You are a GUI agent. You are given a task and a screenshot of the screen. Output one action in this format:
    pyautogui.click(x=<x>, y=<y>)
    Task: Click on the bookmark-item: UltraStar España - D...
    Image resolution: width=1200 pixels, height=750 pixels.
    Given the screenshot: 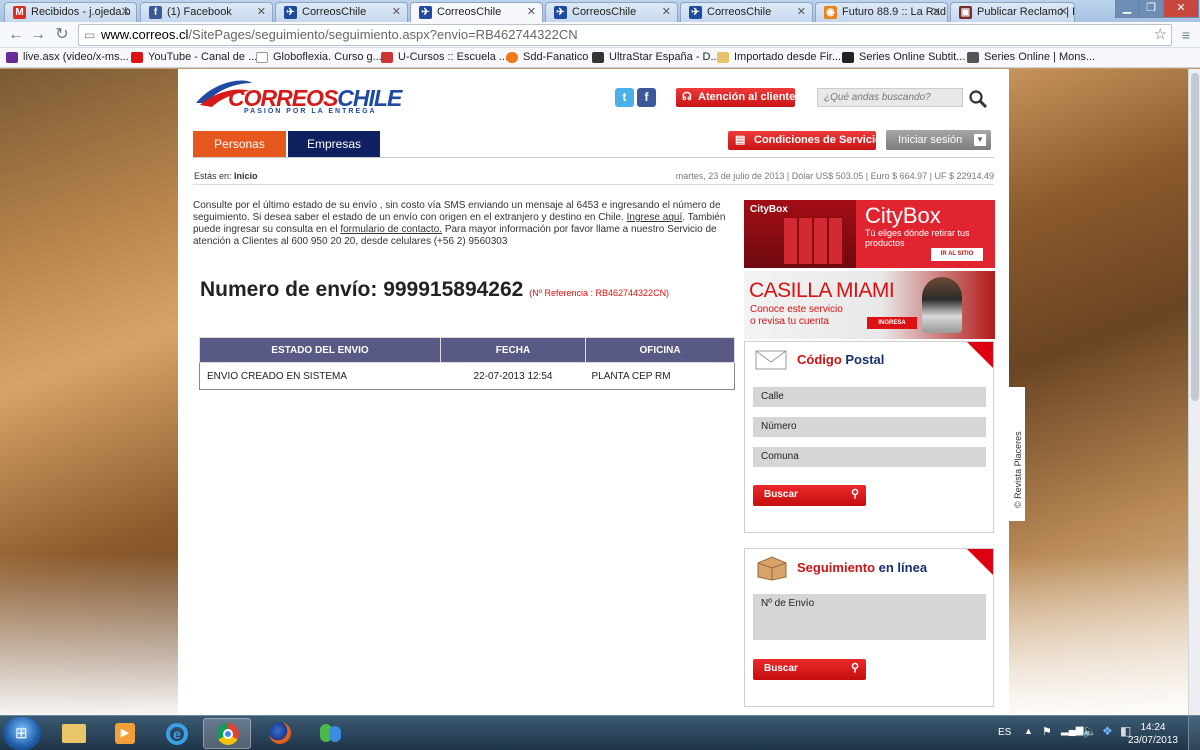 What is the action you would take?
    pyautogui.click(x=656, y=57)
    